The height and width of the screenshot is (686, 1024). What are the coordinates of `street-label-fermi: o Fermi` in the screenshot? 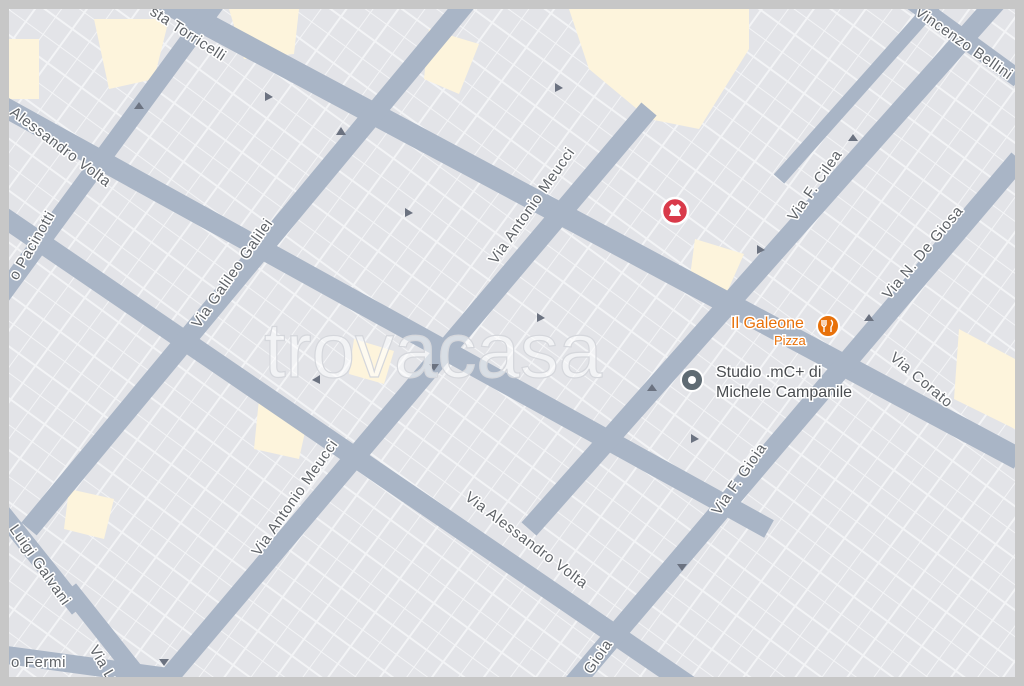 It's located at (38, 662).